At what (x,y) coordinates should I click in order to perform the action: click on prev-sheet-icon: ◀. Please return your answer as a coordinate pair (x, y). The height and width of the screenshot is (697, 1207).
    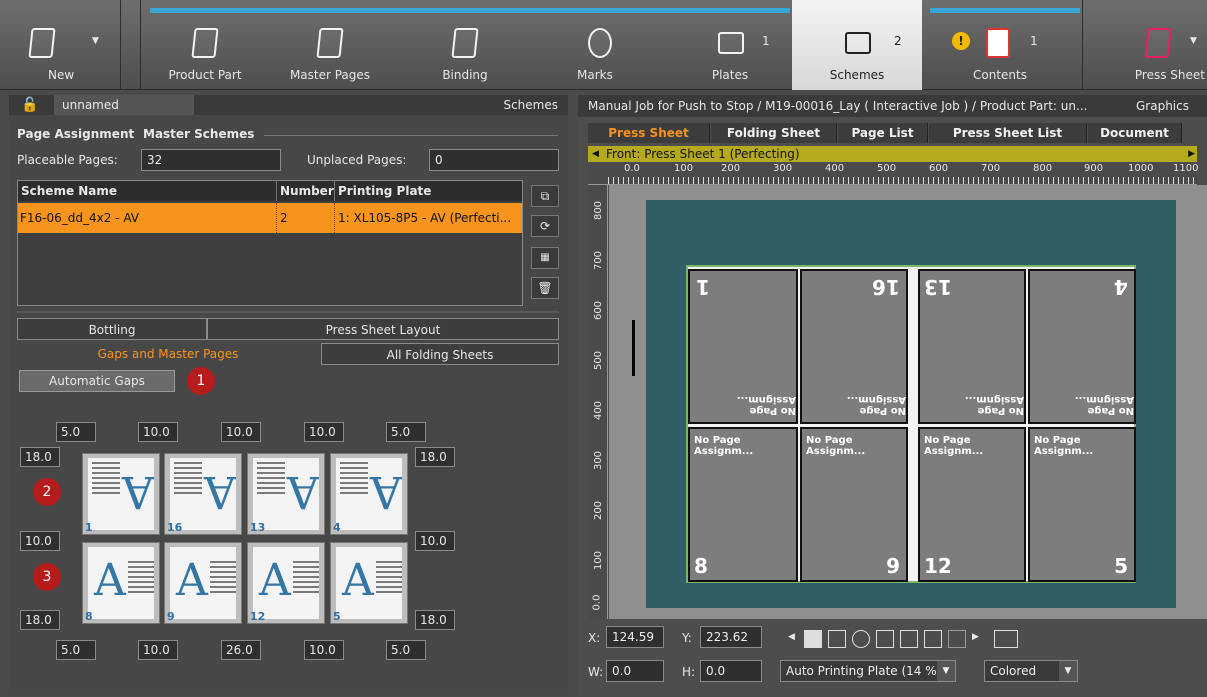
    Looking at the image, I should click on (595, 154).